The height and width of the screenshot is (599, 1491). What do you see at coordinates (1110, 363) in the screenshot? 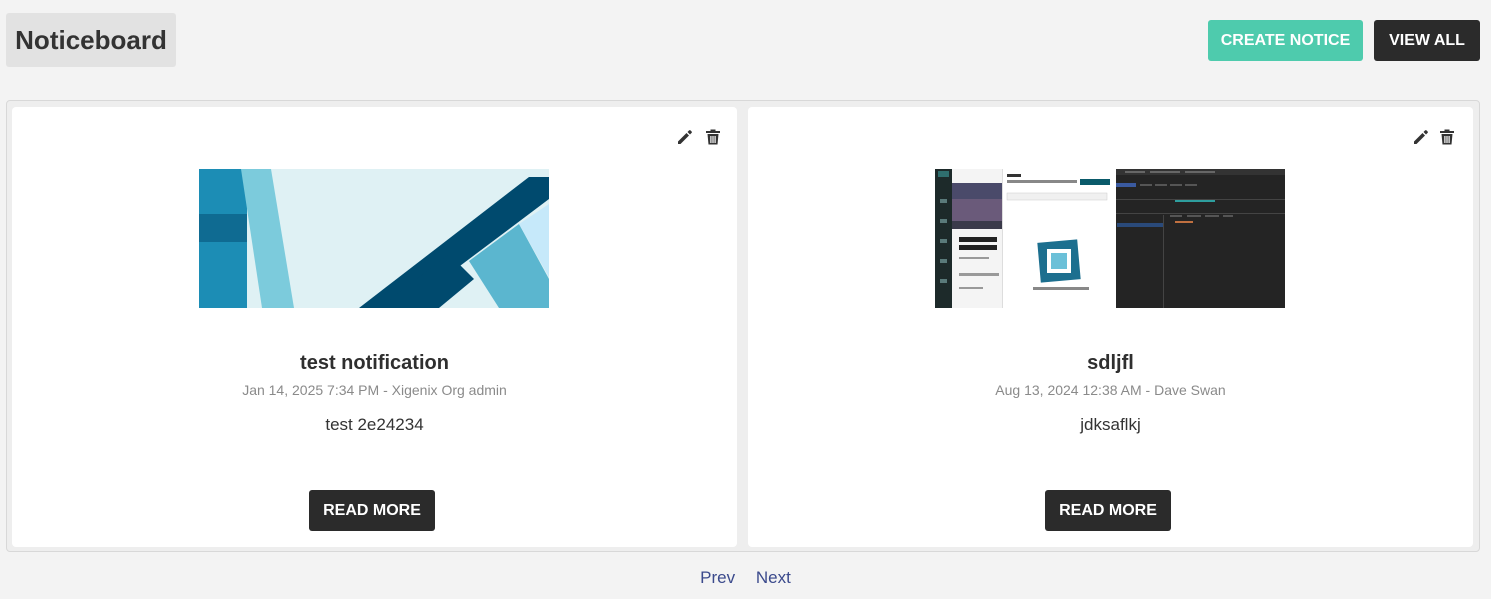
I see `notice-title: sdljfl` at bounding box center [1110, 363].